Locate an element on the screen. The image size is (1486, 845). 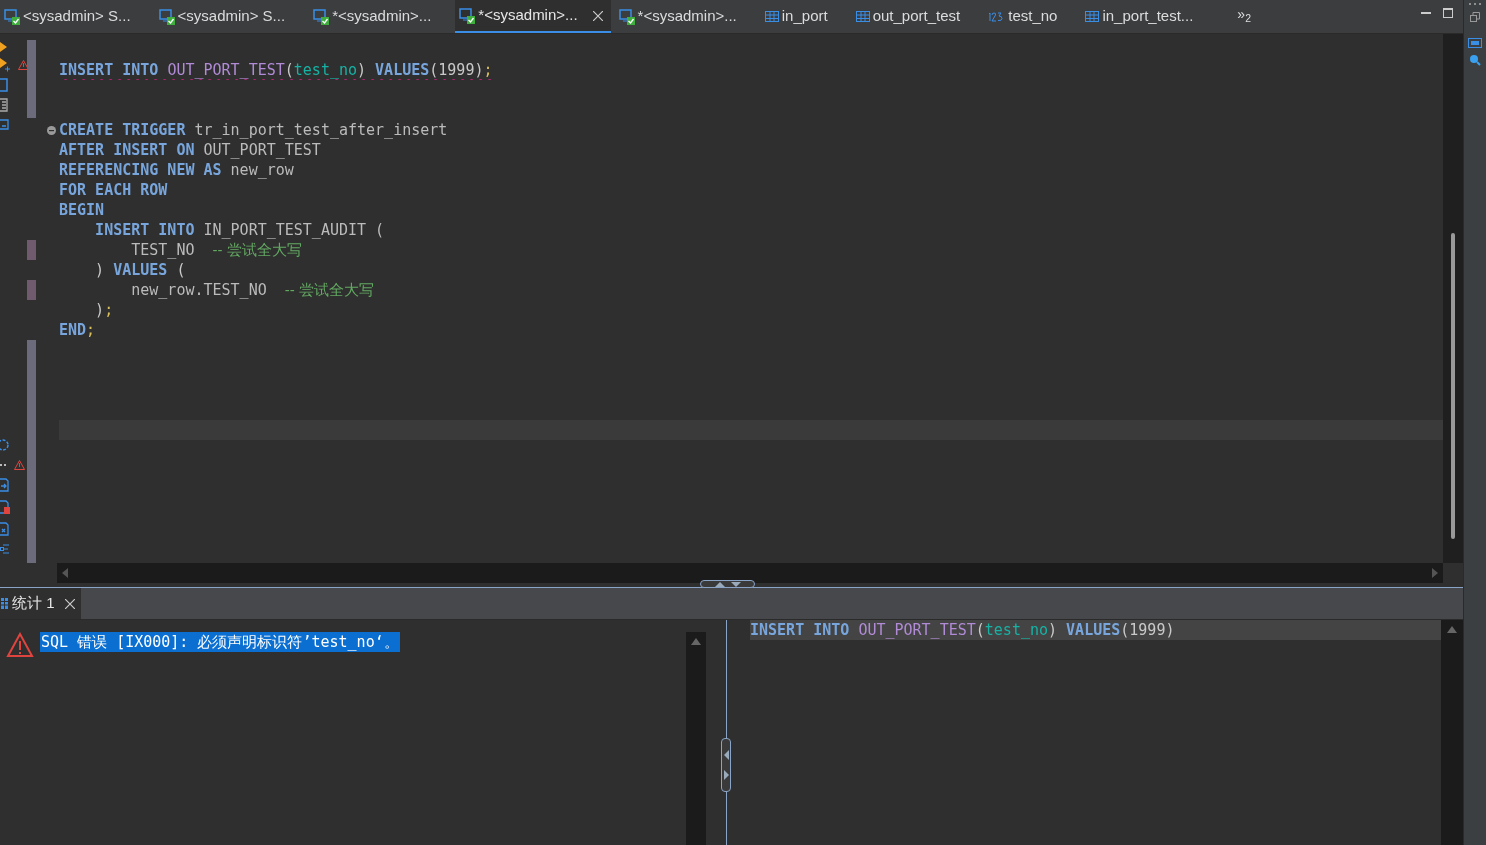
more-icon is located at coordinates (1475, 4).